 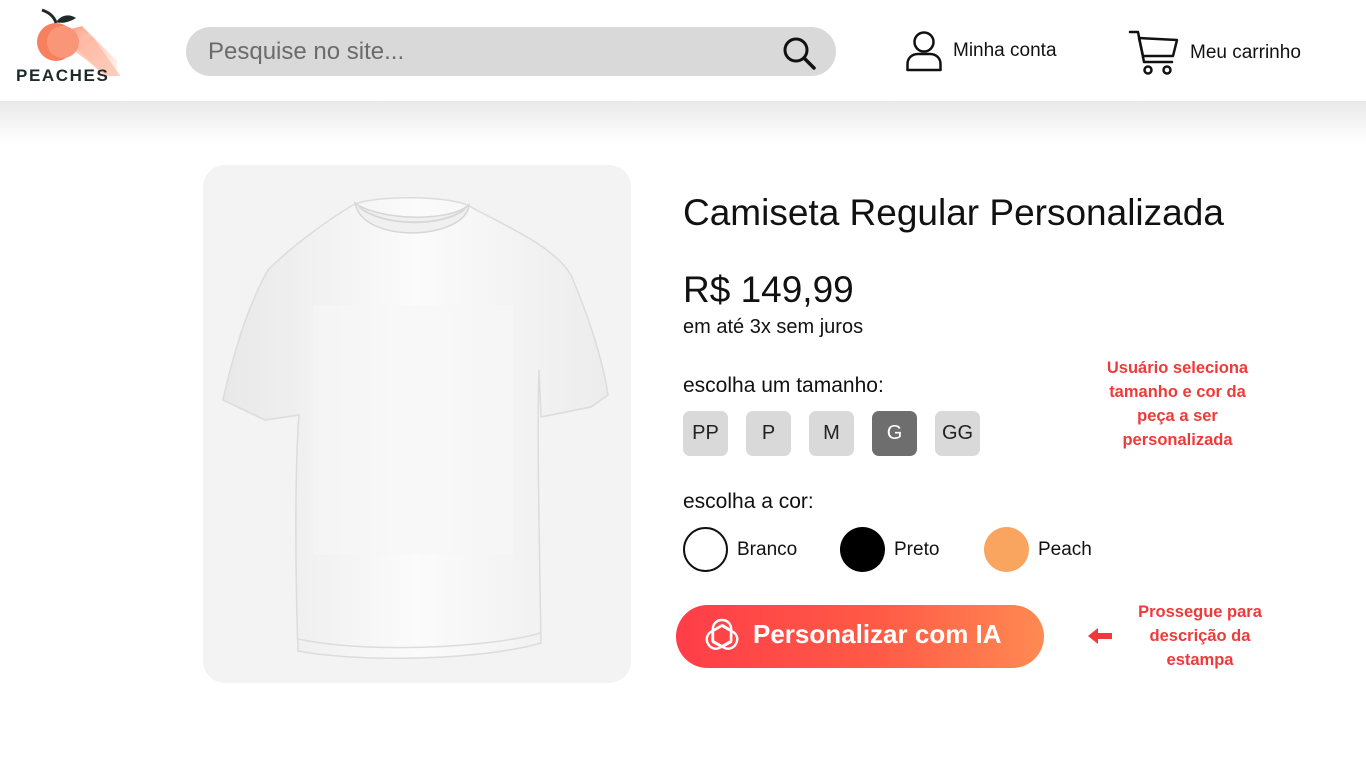 I want to click on user-icon, so click(x=924, y=51).